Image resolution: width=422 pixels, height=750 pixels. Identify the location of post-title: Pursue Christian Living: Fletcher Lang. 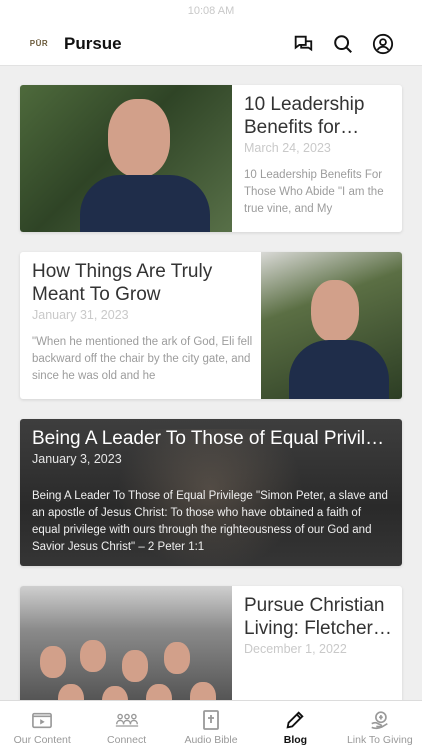
(314, 617).